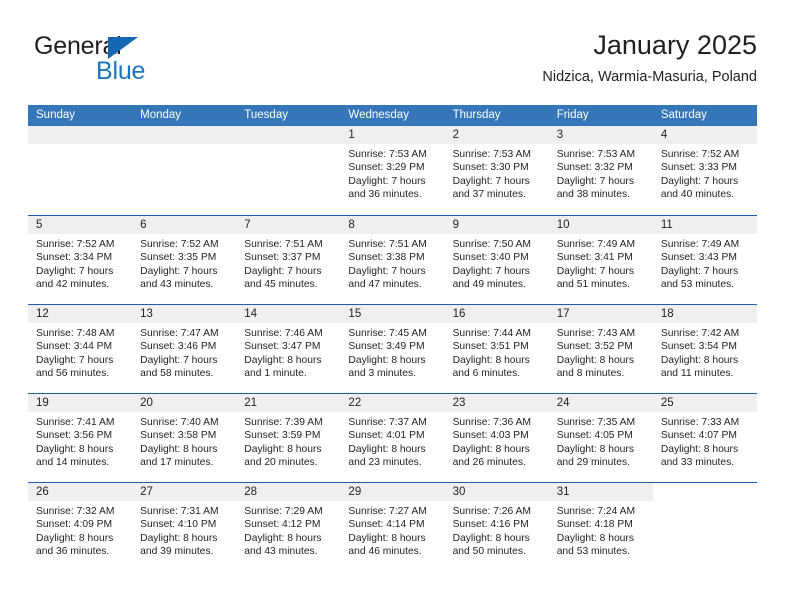 The width and height of the screenshot is (792, 612). I want to click on day-number-band: 11, so click(704, 225).